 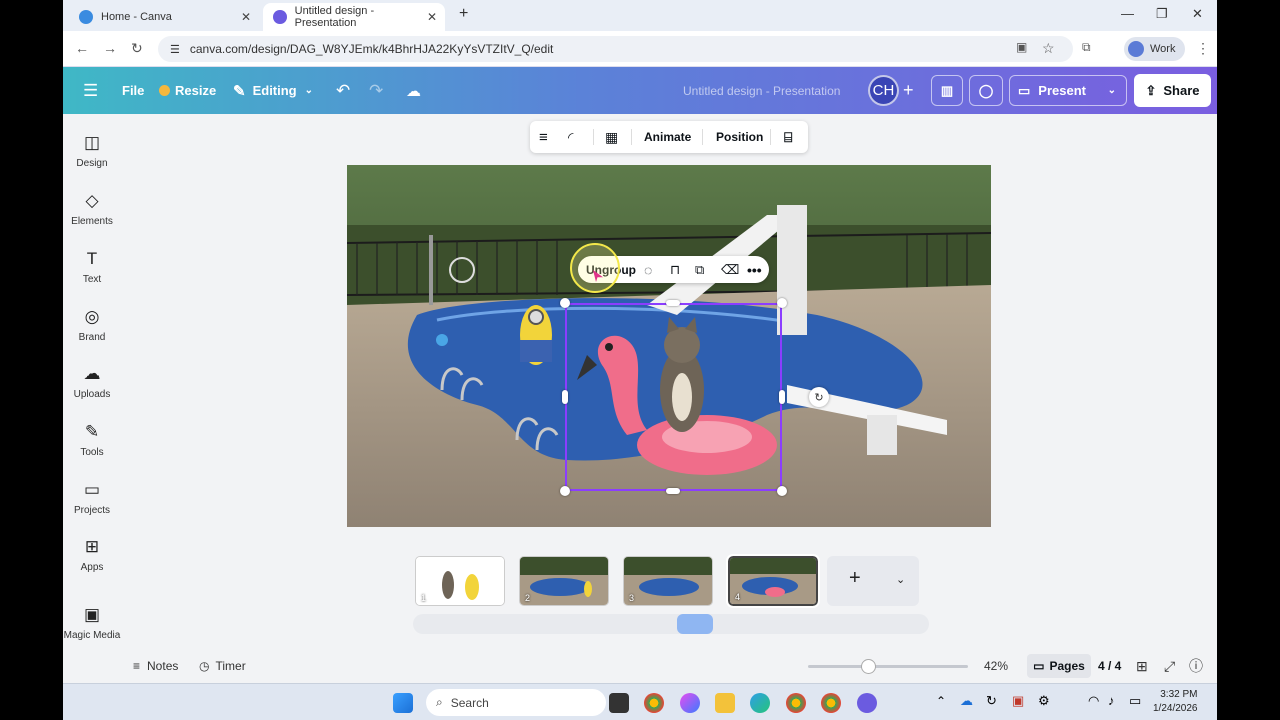 What do you see at coordinates (460, 581) in the screenshot?
I see `page-thumbnail-1: 1` at bounding box center [460, 581].